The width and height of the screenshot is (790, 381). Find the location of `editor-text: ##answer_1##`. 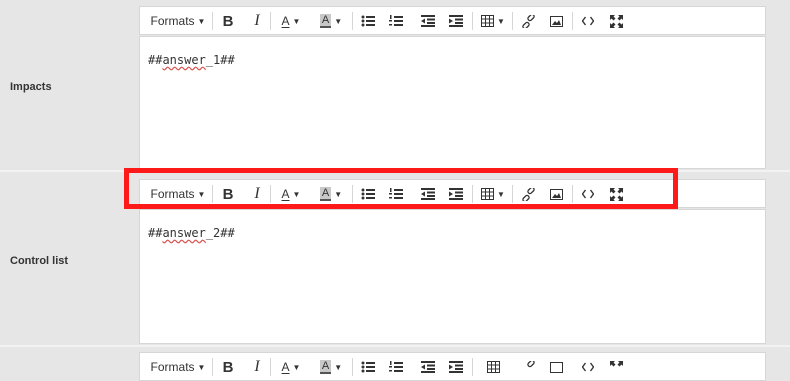

editor-text: ##answer_1## is located at coordinates (191, 60).